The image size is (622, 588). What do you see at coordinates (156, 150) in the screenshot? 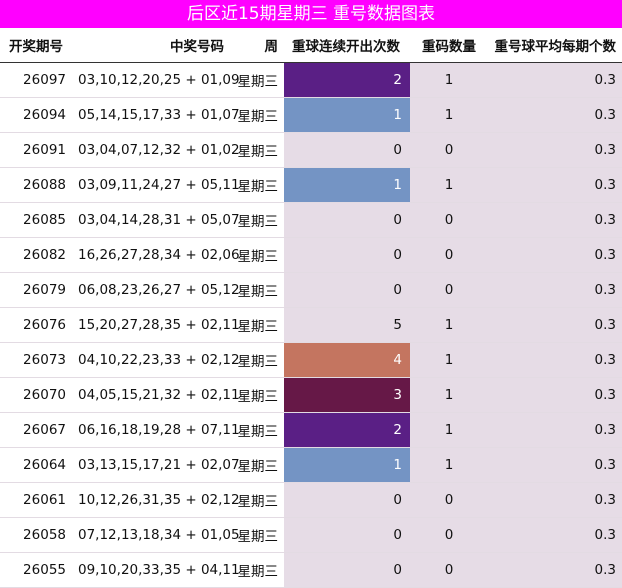
I see `cell-numbers: 03,04,07,12,32 + 01,02` at bounding box center [156, 150].